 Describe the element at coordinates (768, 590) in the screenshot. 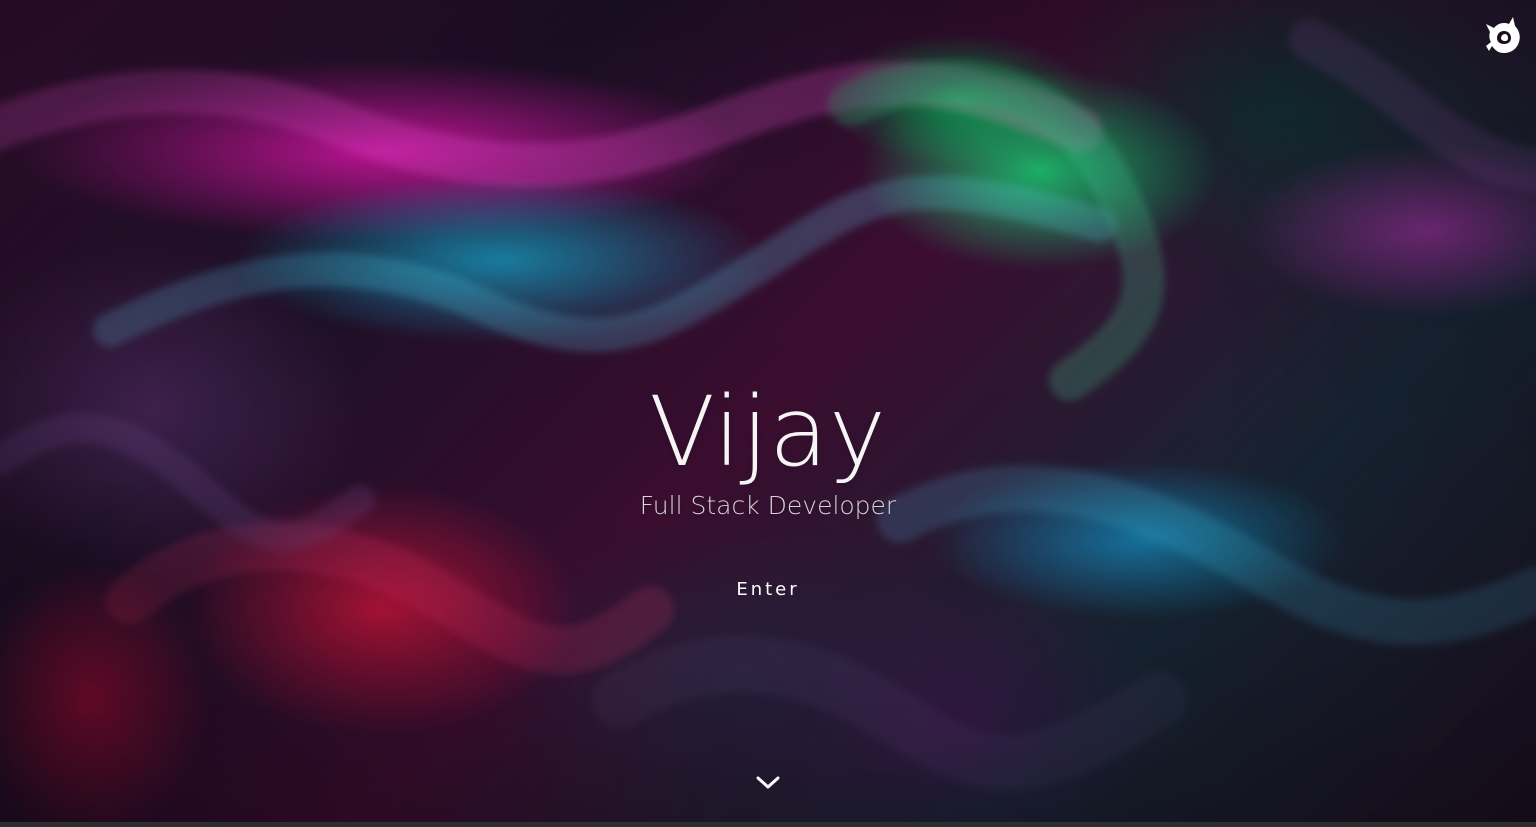

I see `enter-button: Enter` at that location.